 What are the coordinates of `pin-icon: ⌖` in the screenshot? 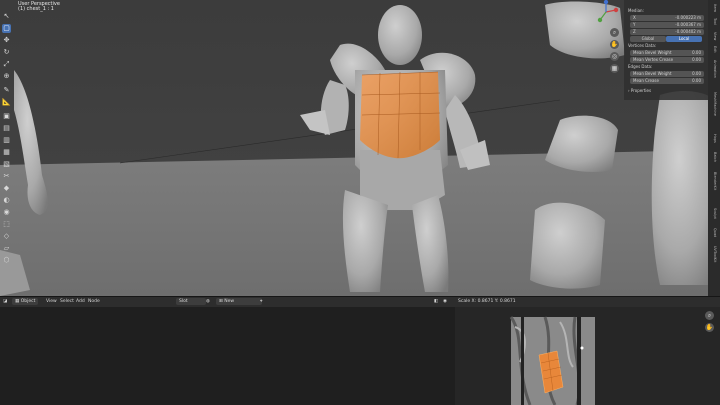 It's located at (261, 302).